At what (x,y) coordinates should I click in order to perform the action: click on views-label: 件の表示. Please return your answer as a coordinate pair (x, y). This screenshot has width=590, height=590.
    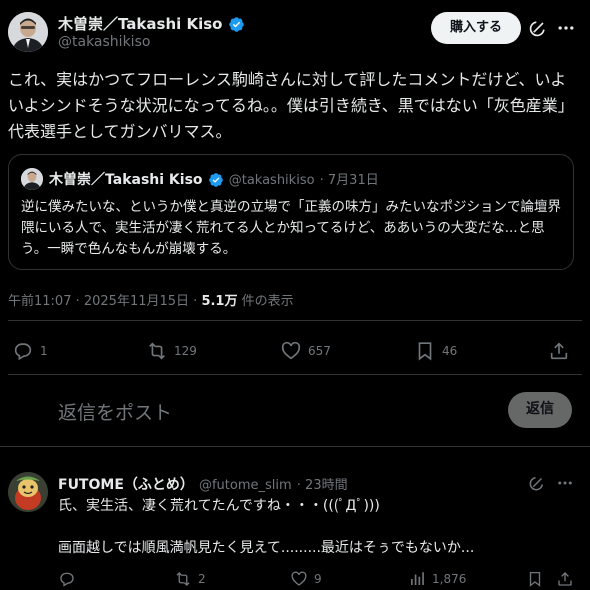
    Looking at the image, I should click on (265, 301).